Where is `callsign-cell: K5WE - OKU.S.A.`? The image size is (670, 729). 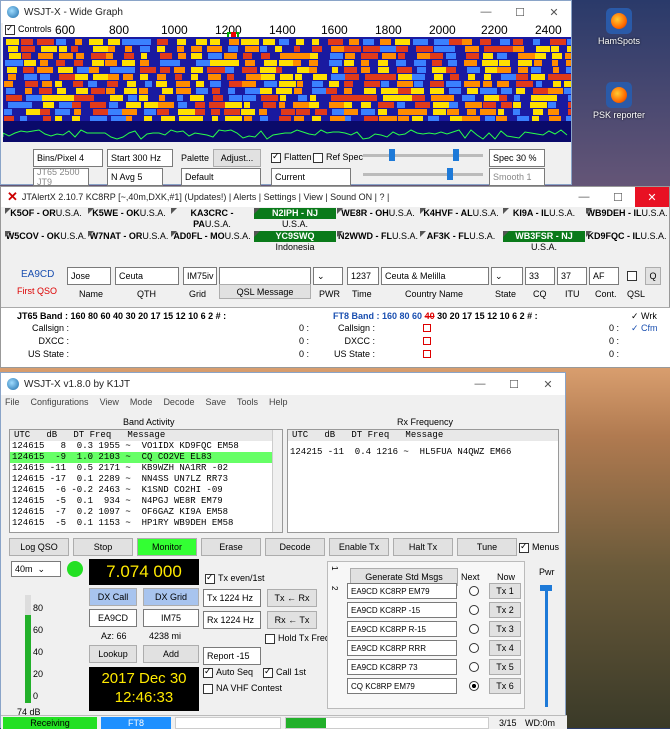
callsign-cell: K5WE - OKU.S.A. is located at coordinates (129, 219).